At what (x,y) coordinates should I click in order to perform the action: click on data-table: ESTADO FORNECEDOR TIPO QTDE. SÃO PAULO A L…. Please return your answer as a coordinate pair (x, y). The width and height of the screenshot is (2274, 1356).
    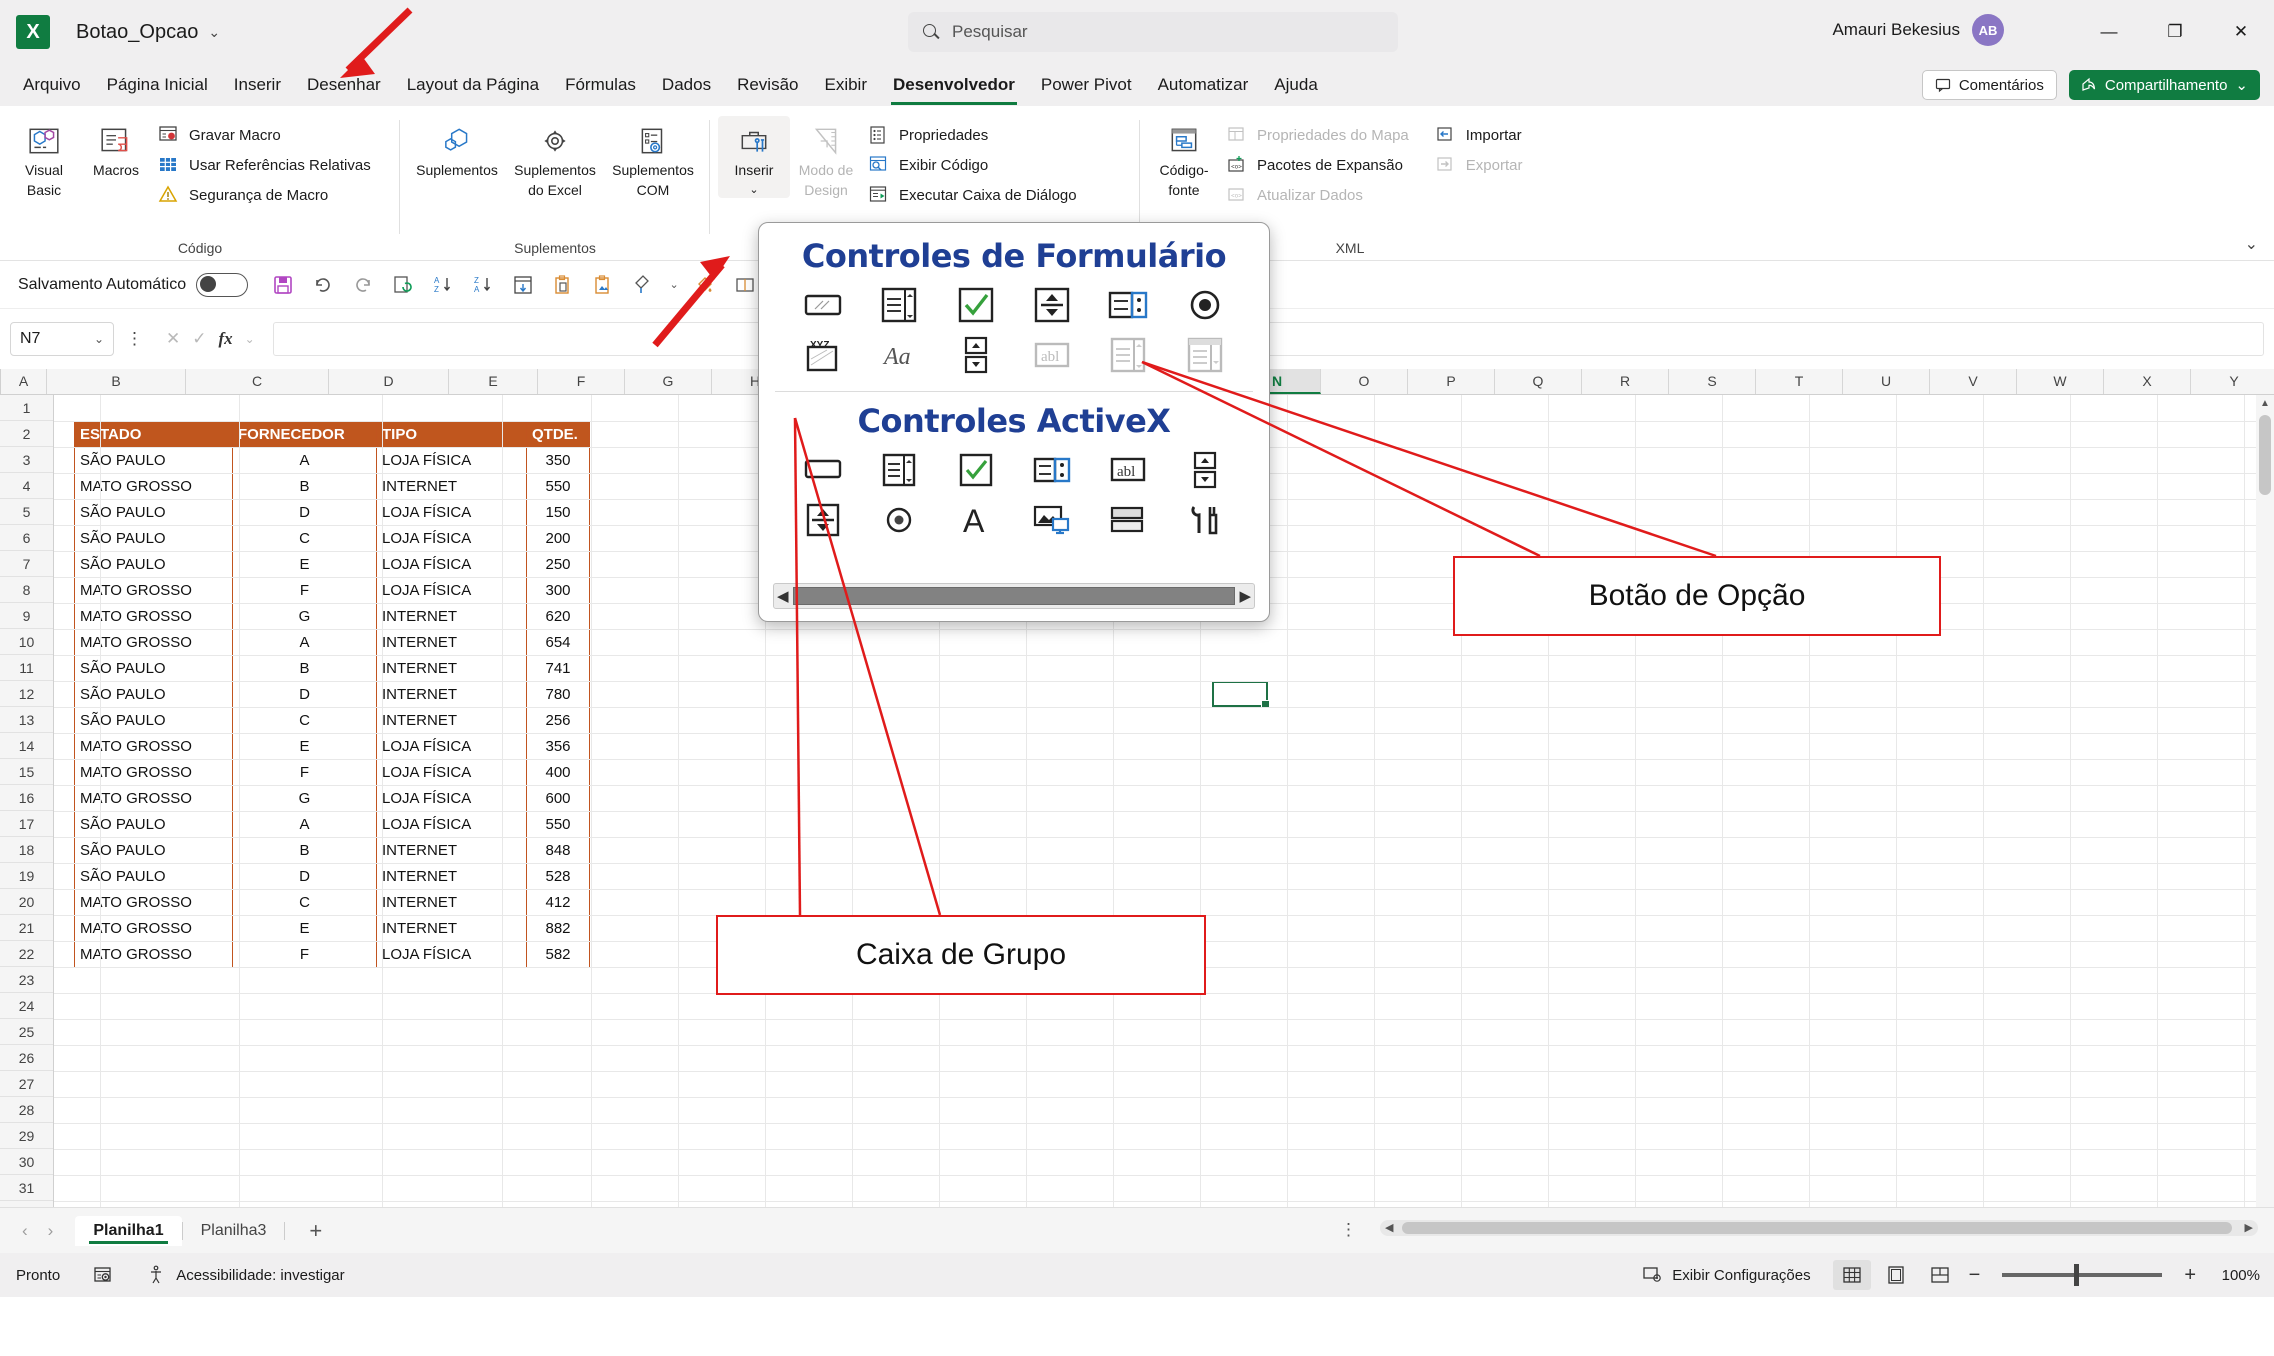
    Looking at the image, I should click on (332, 694).